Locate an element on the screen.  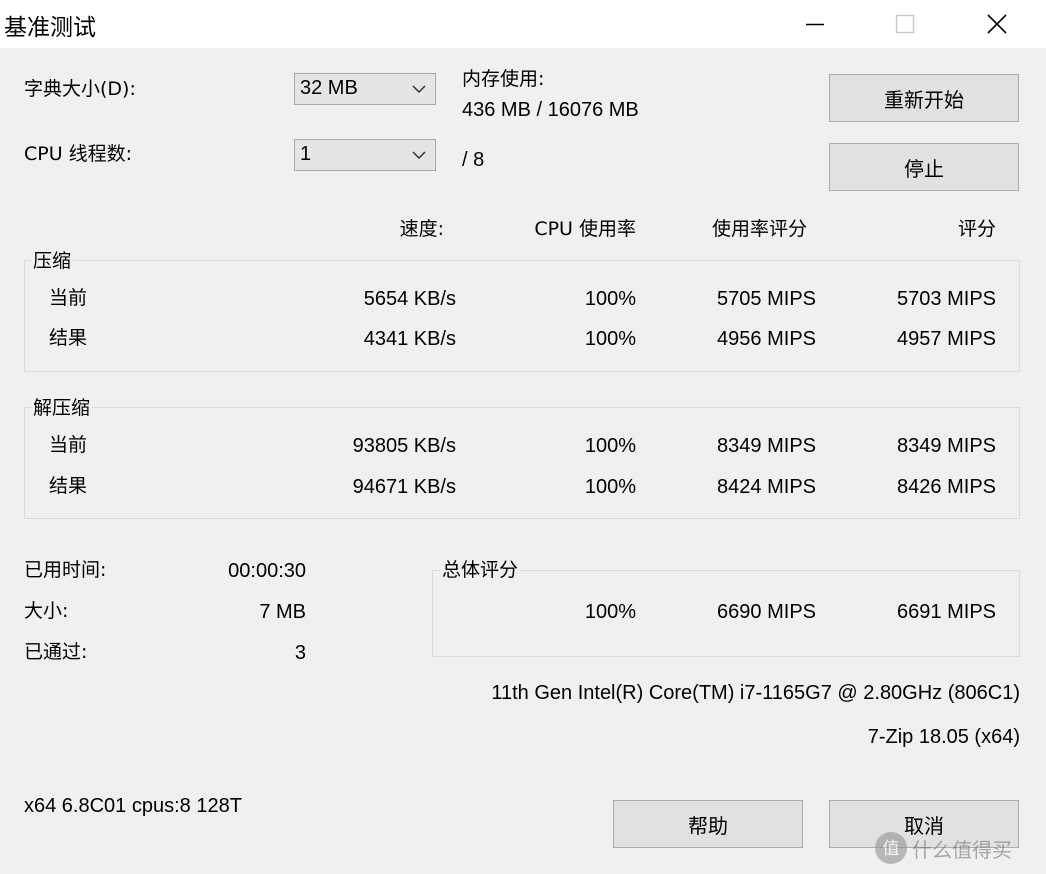
decompress-result-usage: 100% is located at coordinates (610, 487).